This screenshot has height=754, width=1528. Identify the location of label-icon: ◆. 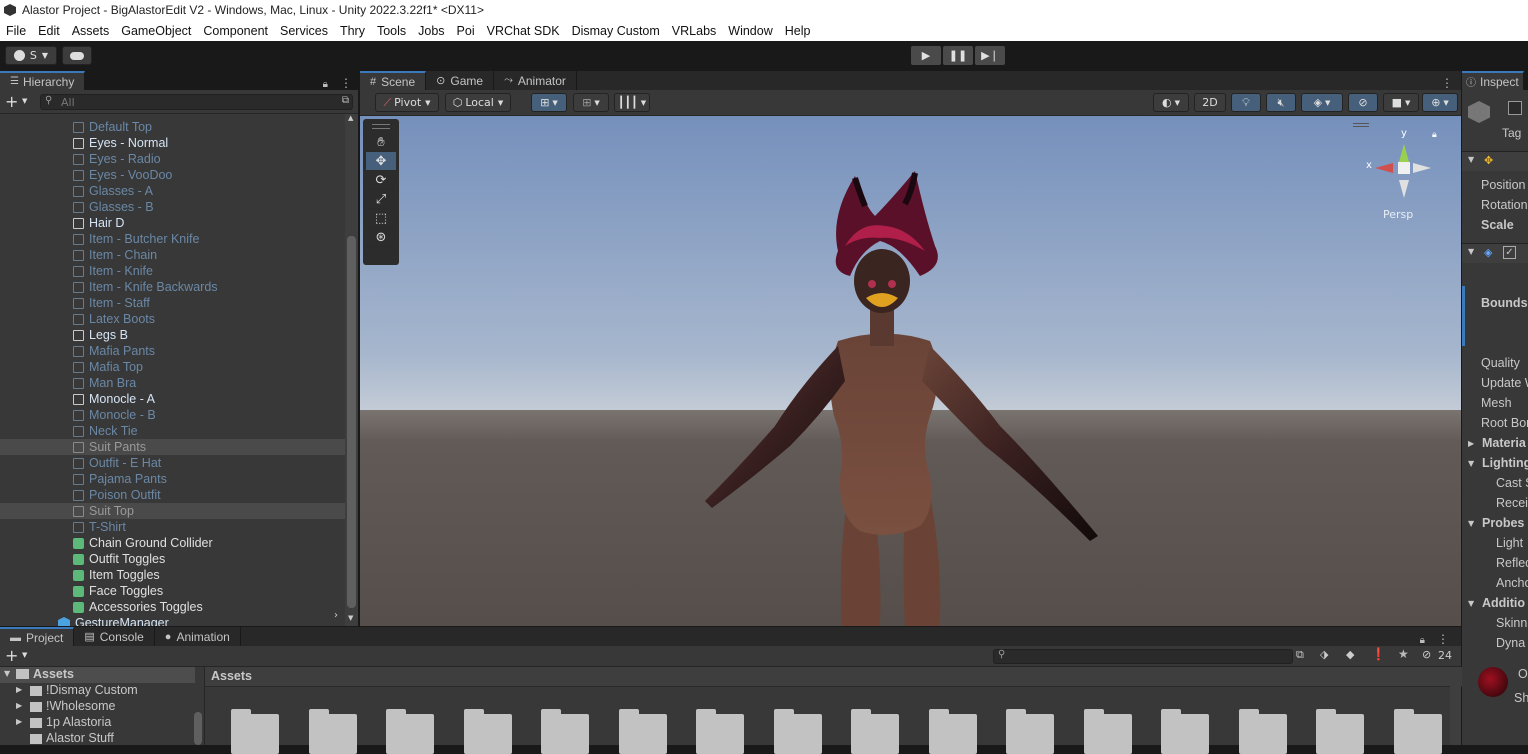
(1350, 654).